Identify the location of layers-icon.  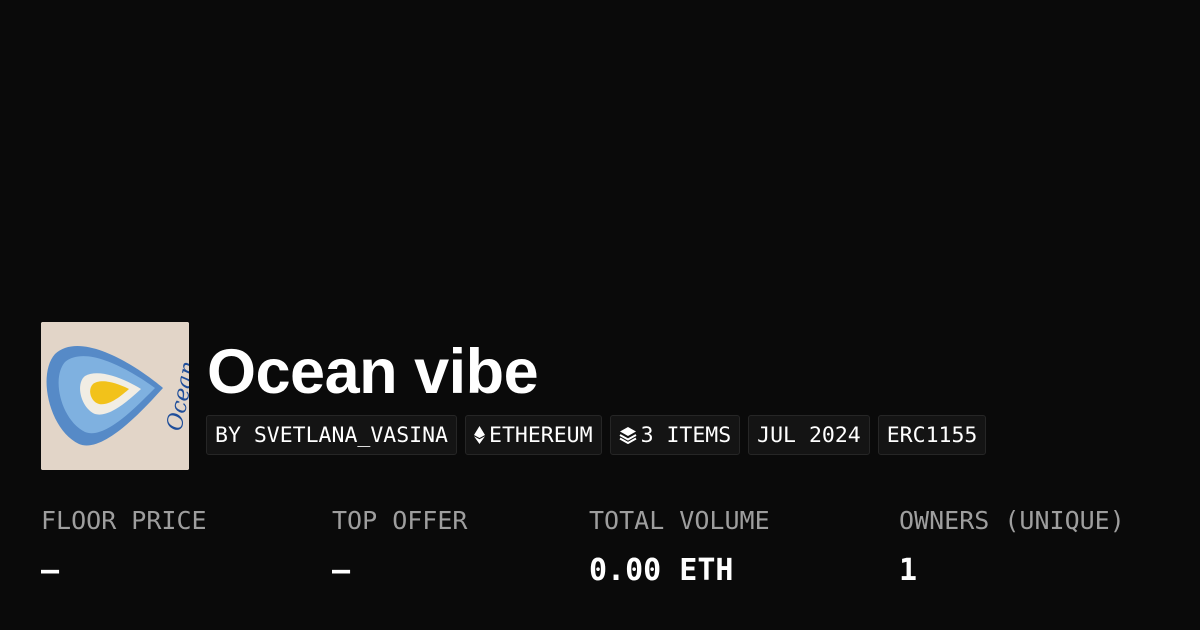
(628, 435).